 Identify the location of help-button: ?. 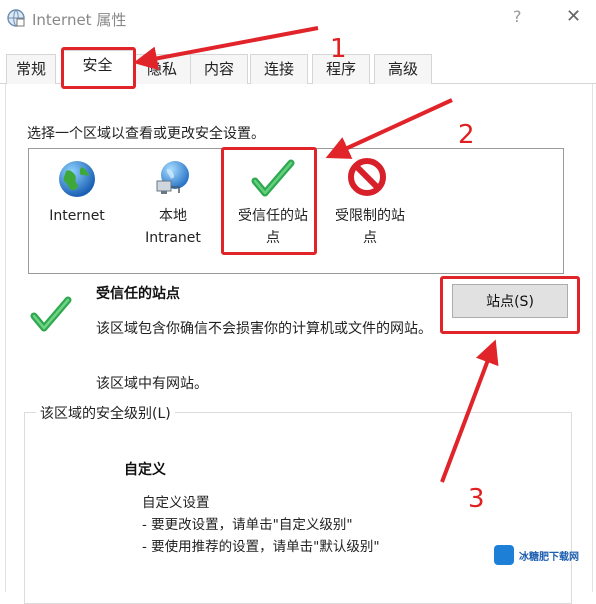
(517, 16).